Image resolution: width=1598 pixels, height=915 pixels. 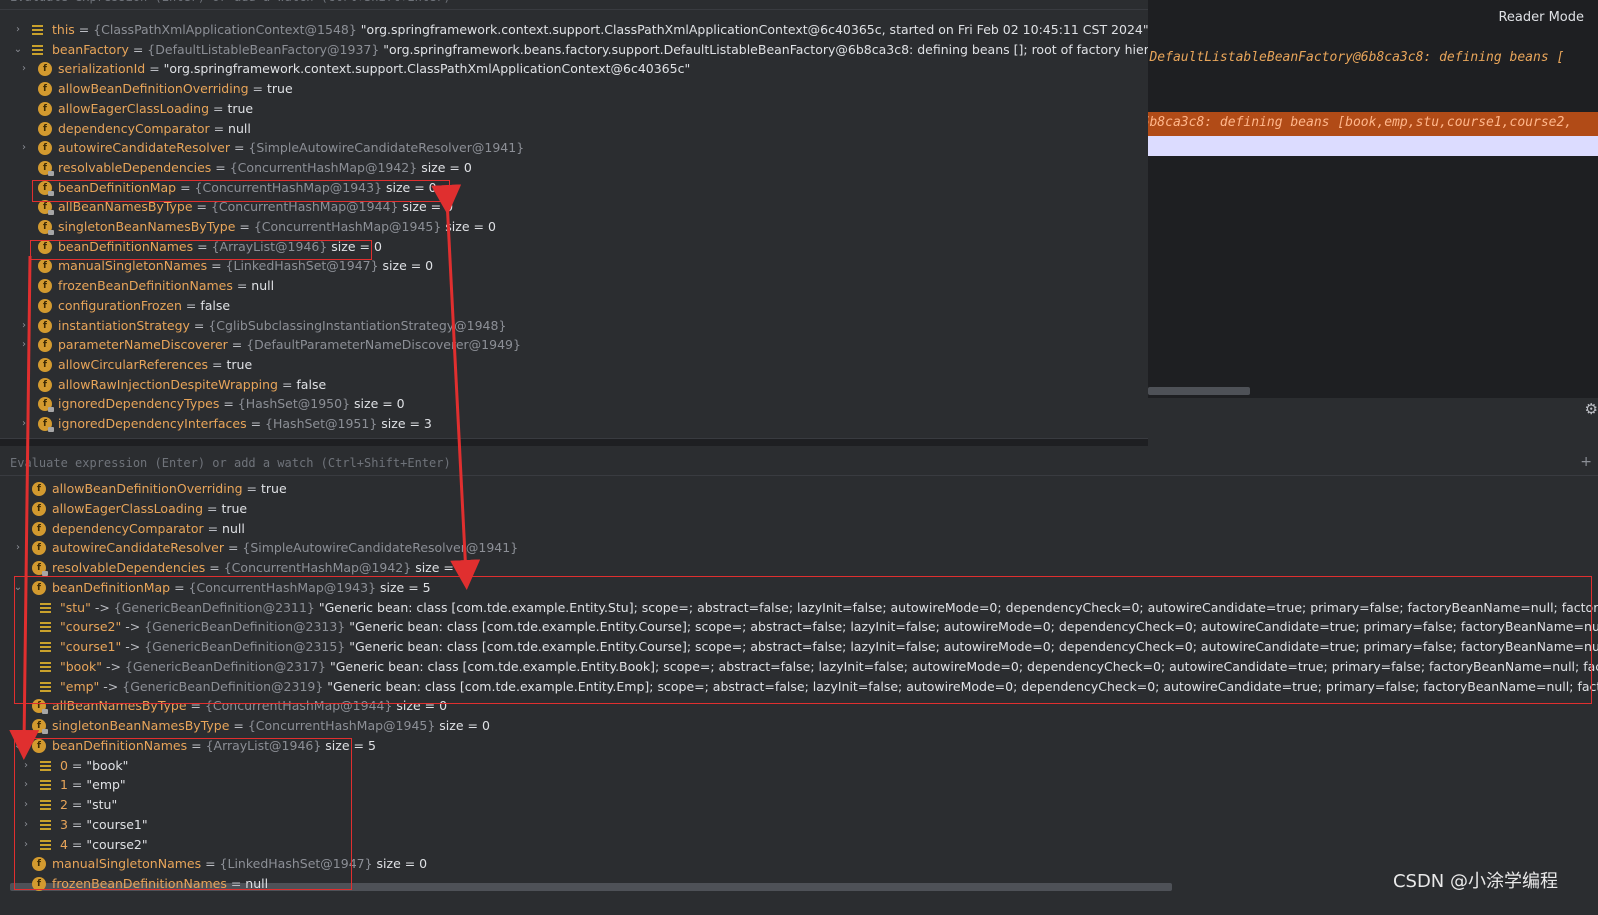 What do you see at coordinates (302, 266) in the screenshot?
I see `variable-type: {LinkedHashSet@1947}` at bounding box center [302, 266].